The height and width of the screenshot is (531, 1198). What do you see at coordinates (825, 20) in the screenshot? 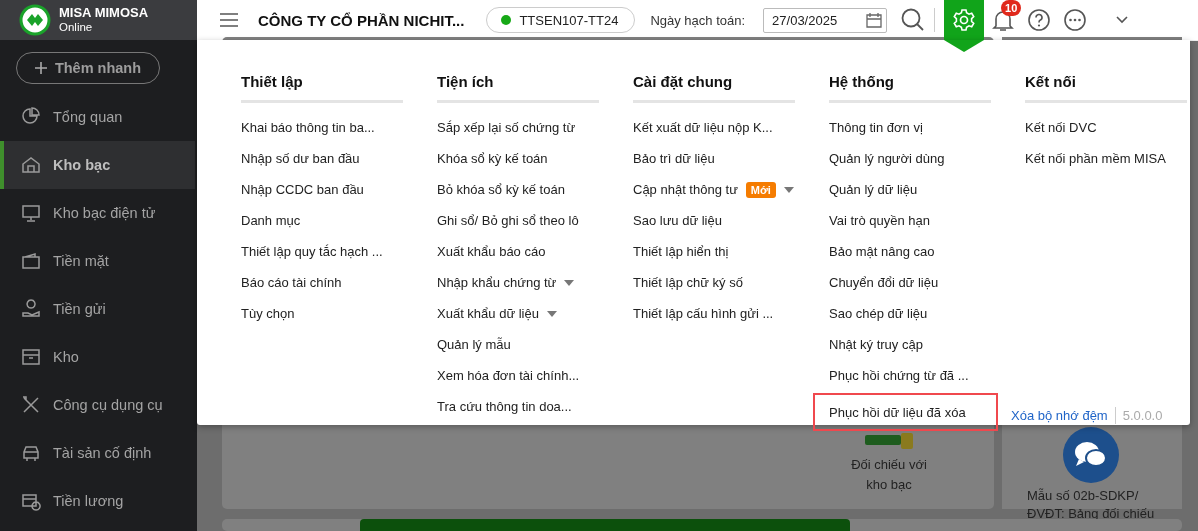
I see `date-field: 27/03/2025` at bounding box center [825, 20].